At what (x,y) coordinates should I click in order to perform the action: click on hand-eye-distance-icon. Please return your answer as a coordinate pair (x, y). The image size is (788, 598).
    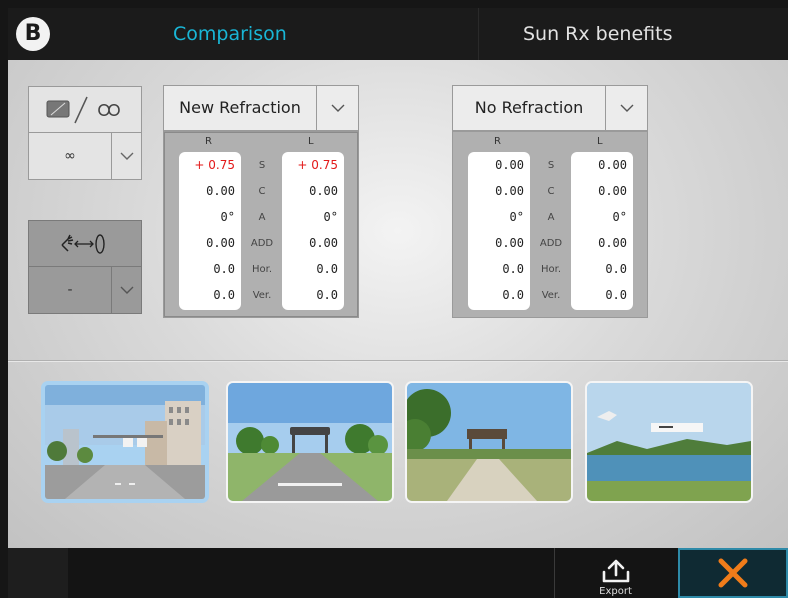
    Looking at the image, I should click on (83, 243).